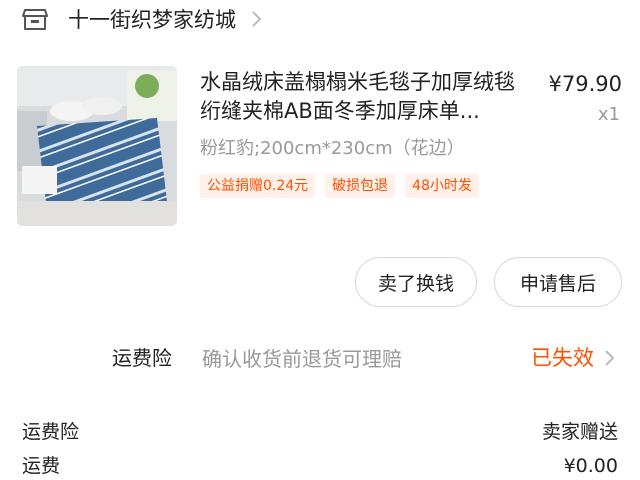  I want to click on product-sku: 粉红豹;200cm*230cm（花边）, so click(332, 148).